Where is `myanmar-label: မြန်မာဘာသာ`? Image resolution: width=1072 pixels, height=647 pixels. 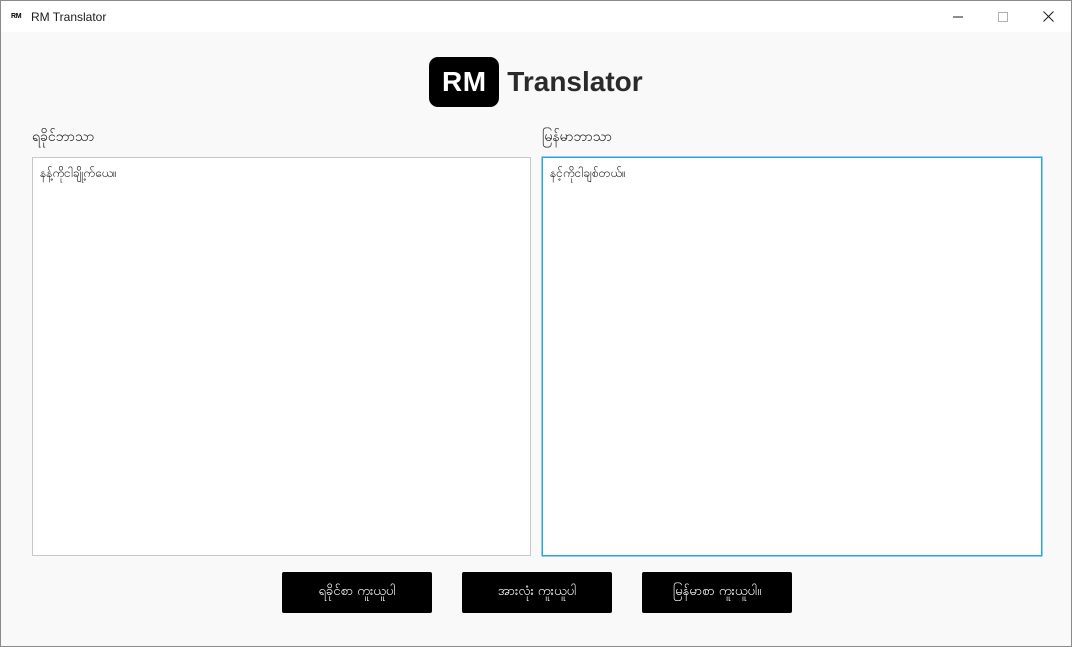 myanmar-label: မြန်မာဘာသာ is located at coordinates (577, 137).